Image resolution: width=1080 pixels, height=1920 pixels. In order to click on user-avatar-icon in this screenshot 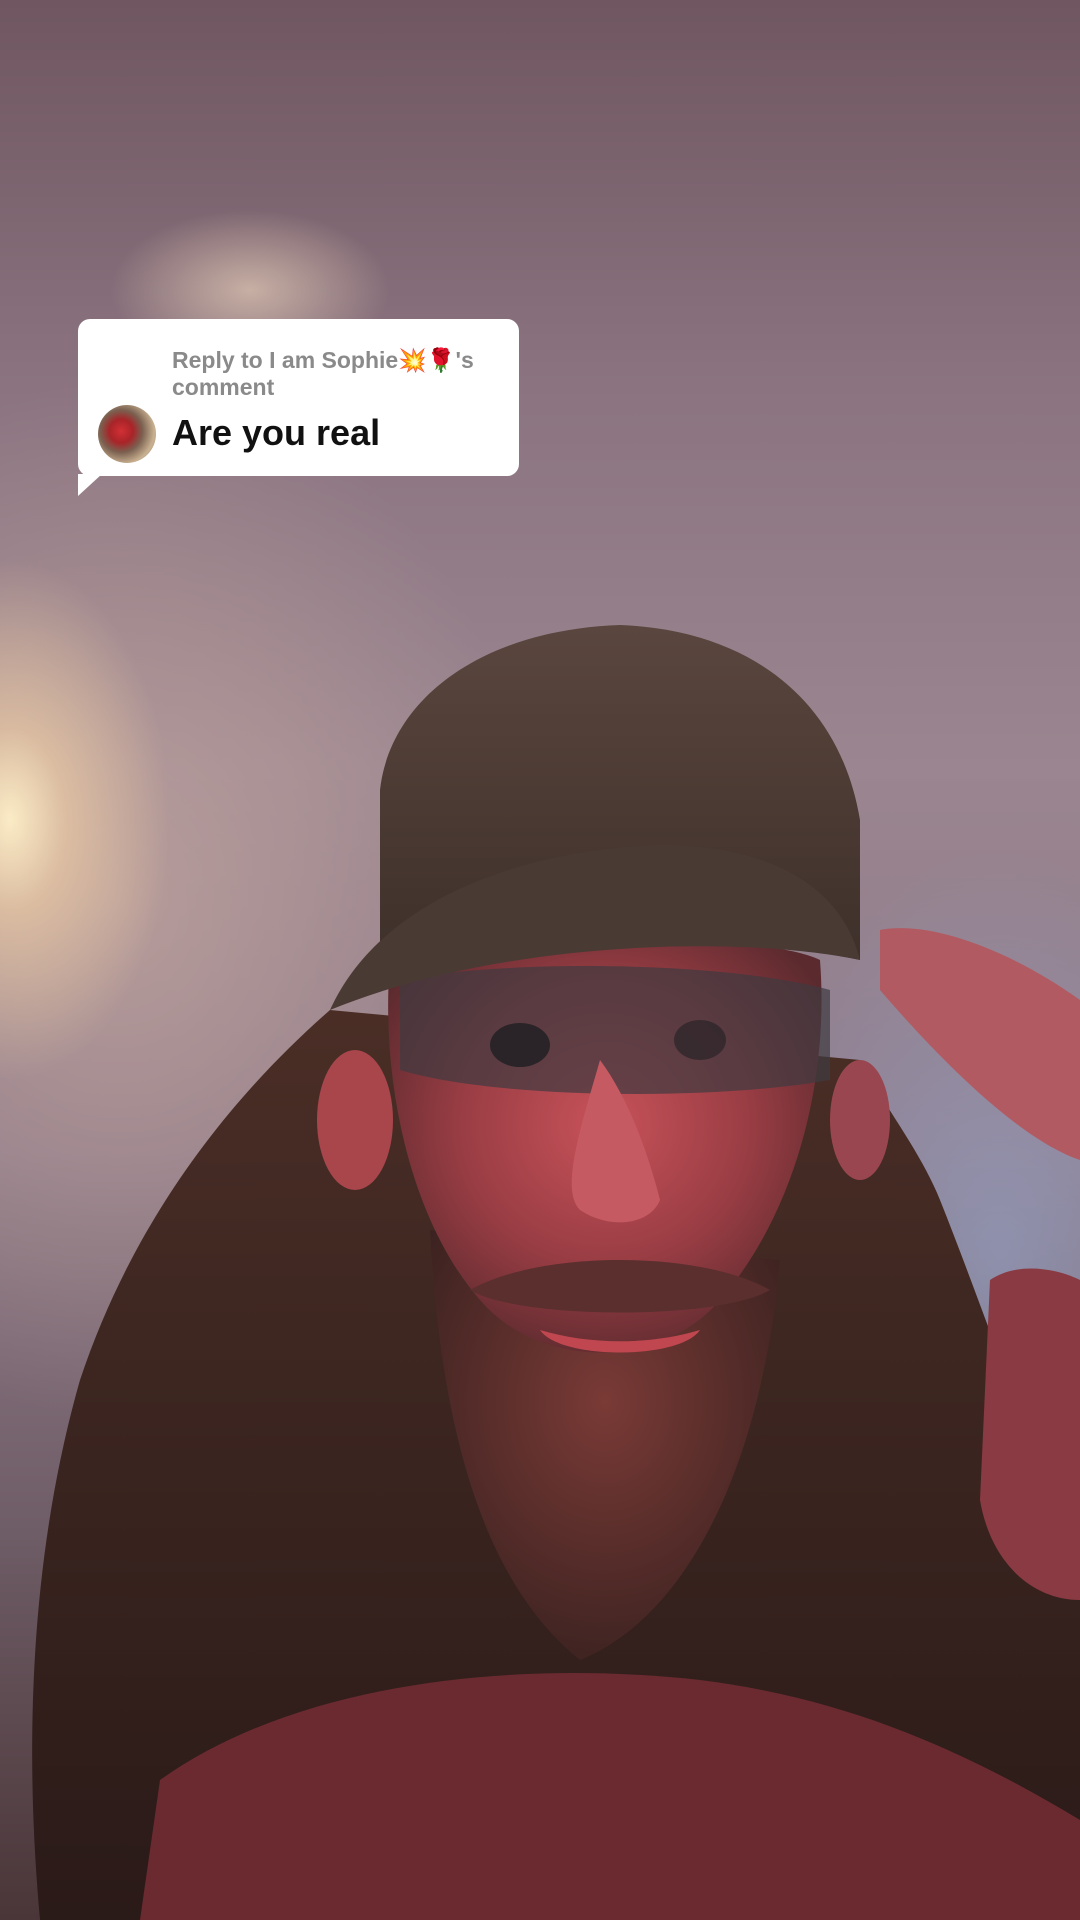, I will do `click(127, 434)`.